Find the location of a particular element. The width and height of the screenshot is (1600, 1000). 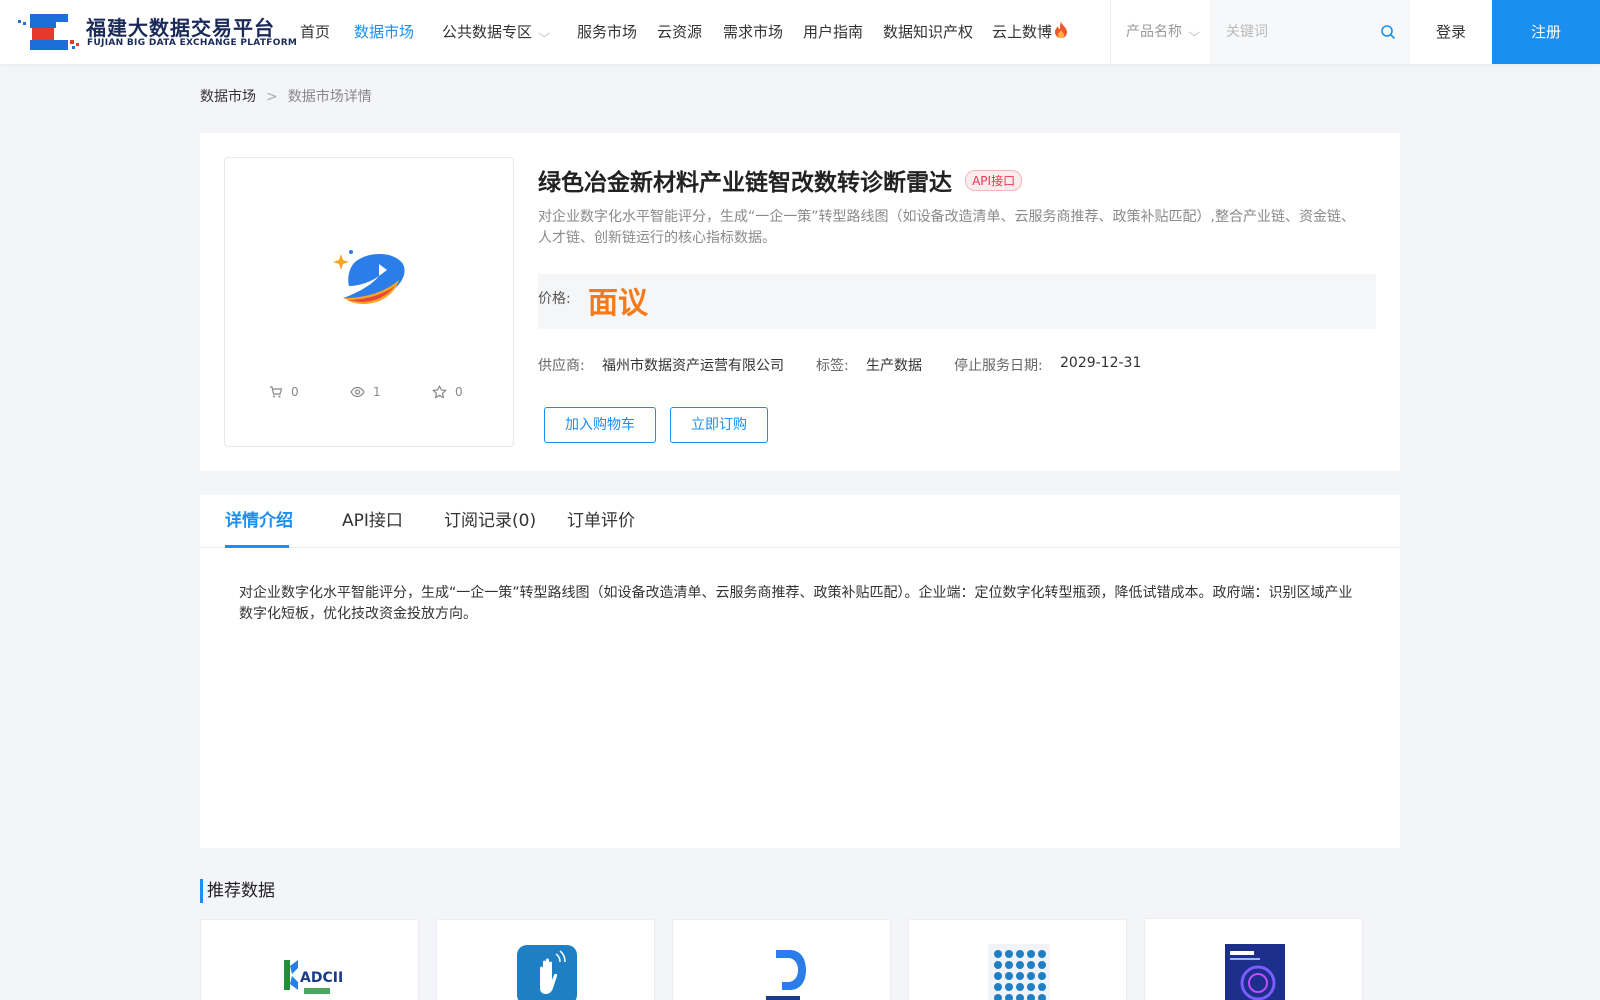

register-button: 注册 is located at coordinates (1546, 32).